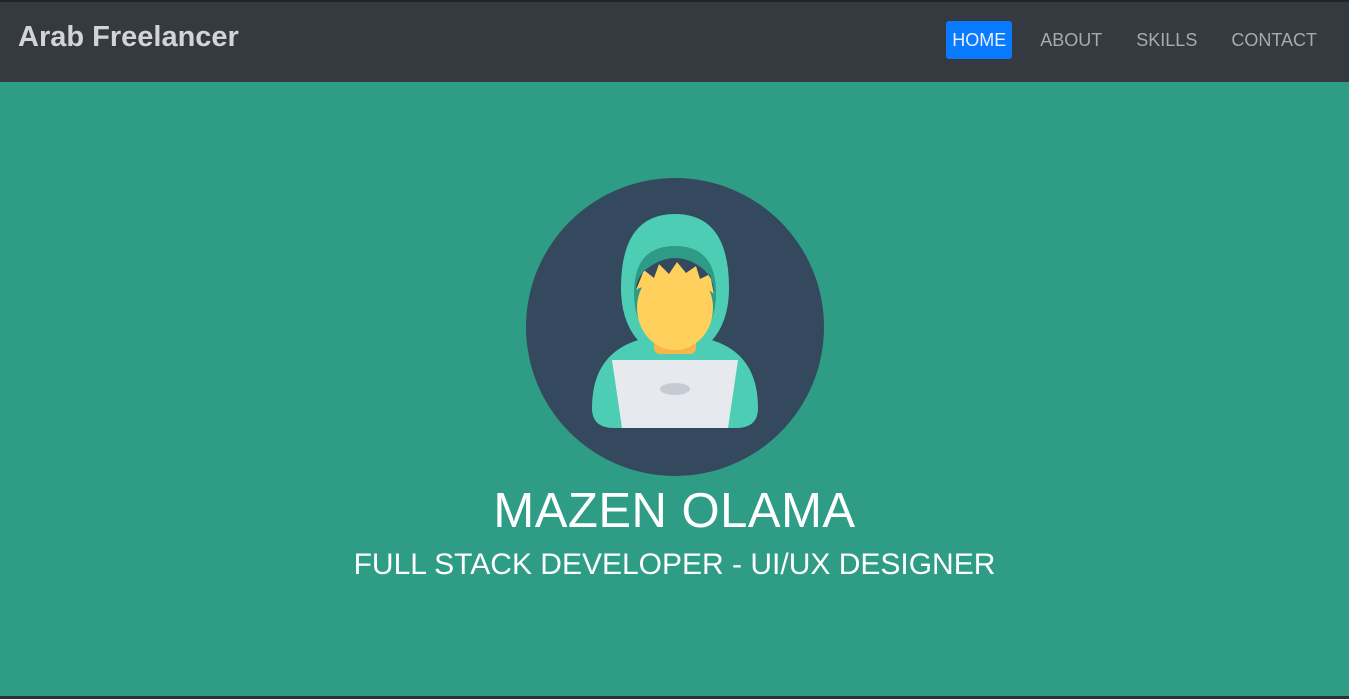 Image resolution: width=1349 pixels, height=699 pixels. Describe the element at coordinates (675, 327) in the screenshot. I see `hooded-developer-laptop-icon` at that location.